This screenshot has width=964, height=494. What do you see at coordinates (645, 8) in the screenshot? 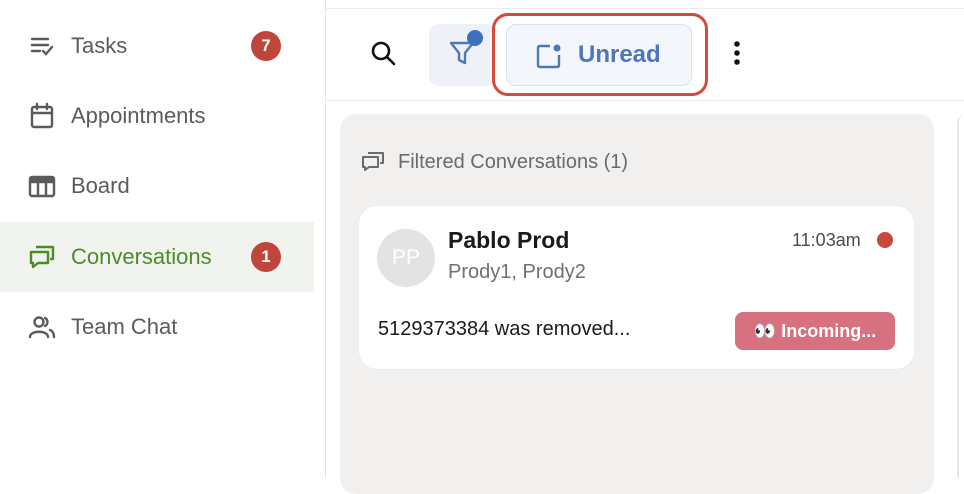
I see `top-divider` at bounding box center [645, 8].